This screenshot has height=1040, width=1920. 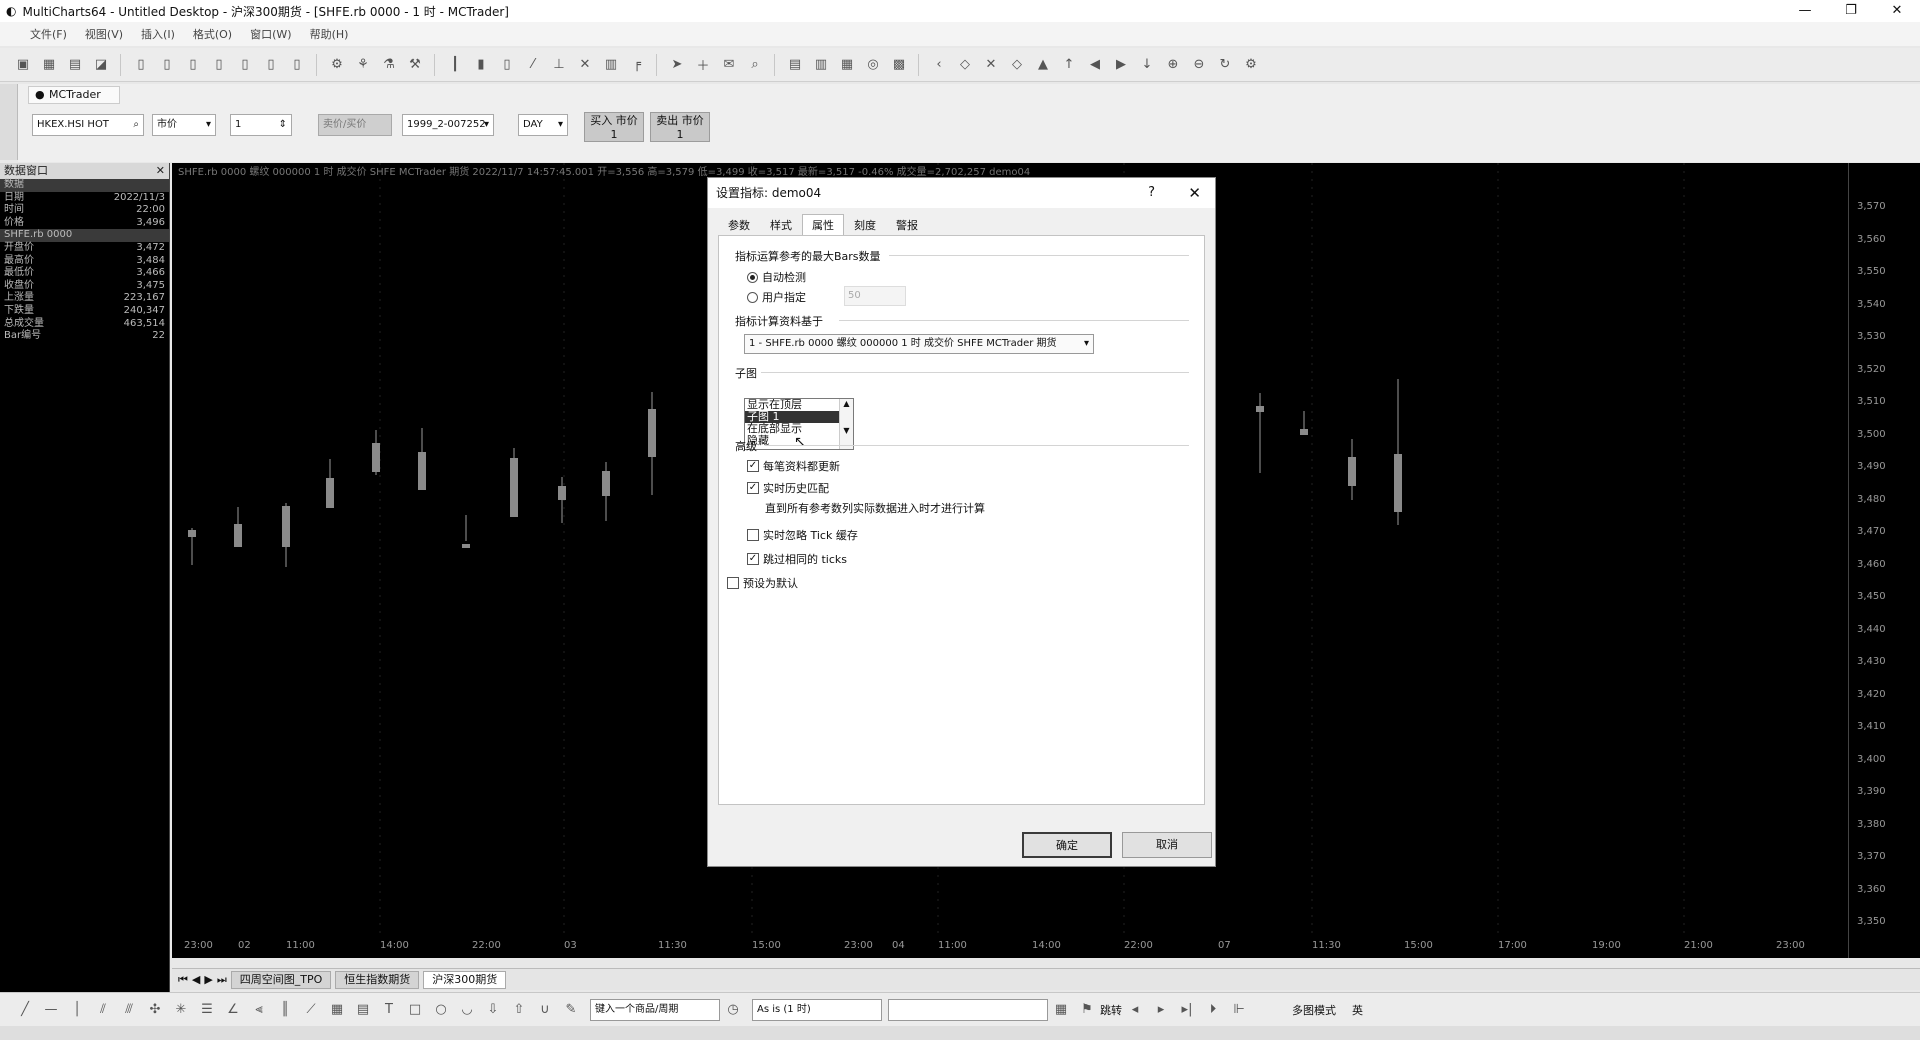 I want to click on left-icon: ◀, so click(x=1095, y=65).